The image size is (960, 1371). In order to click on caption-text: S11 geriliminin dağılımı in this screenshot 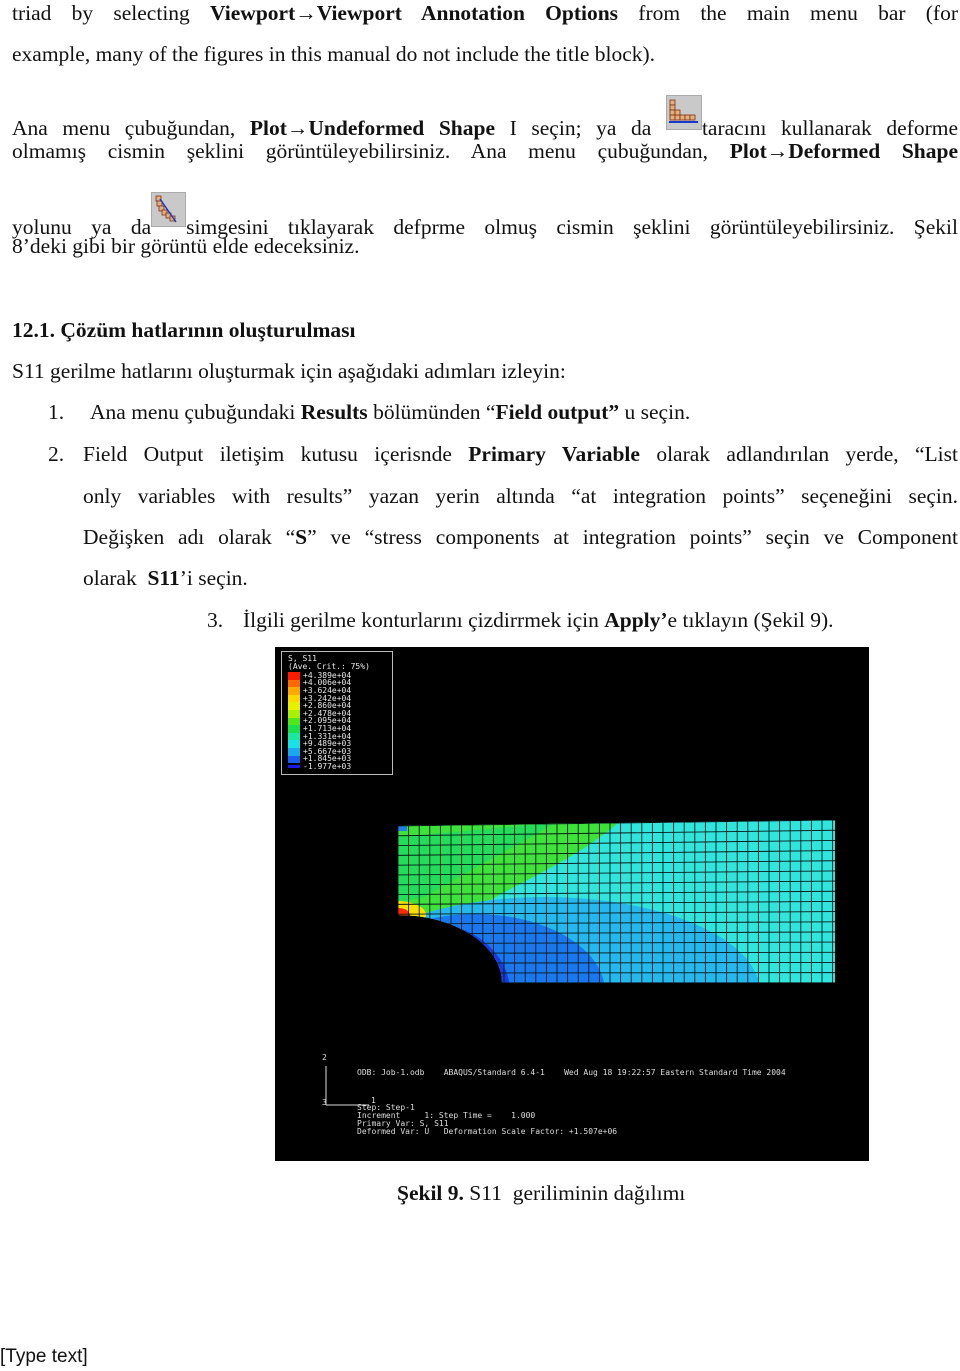, I will do `click(574, 1193)`.